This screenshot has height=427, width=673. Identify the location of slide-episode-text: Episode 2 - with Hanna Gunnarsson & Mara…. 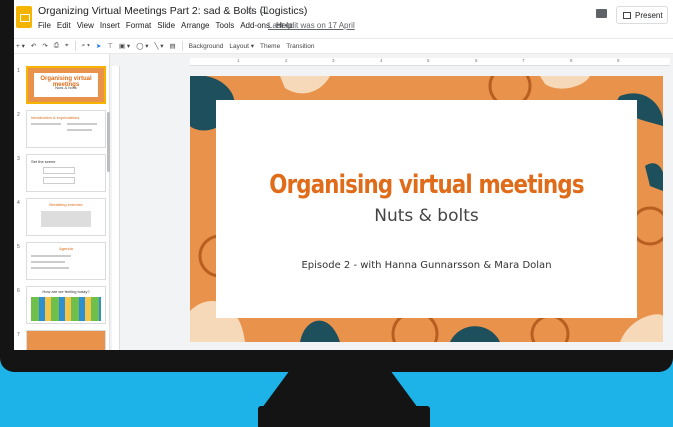
(426, 265).